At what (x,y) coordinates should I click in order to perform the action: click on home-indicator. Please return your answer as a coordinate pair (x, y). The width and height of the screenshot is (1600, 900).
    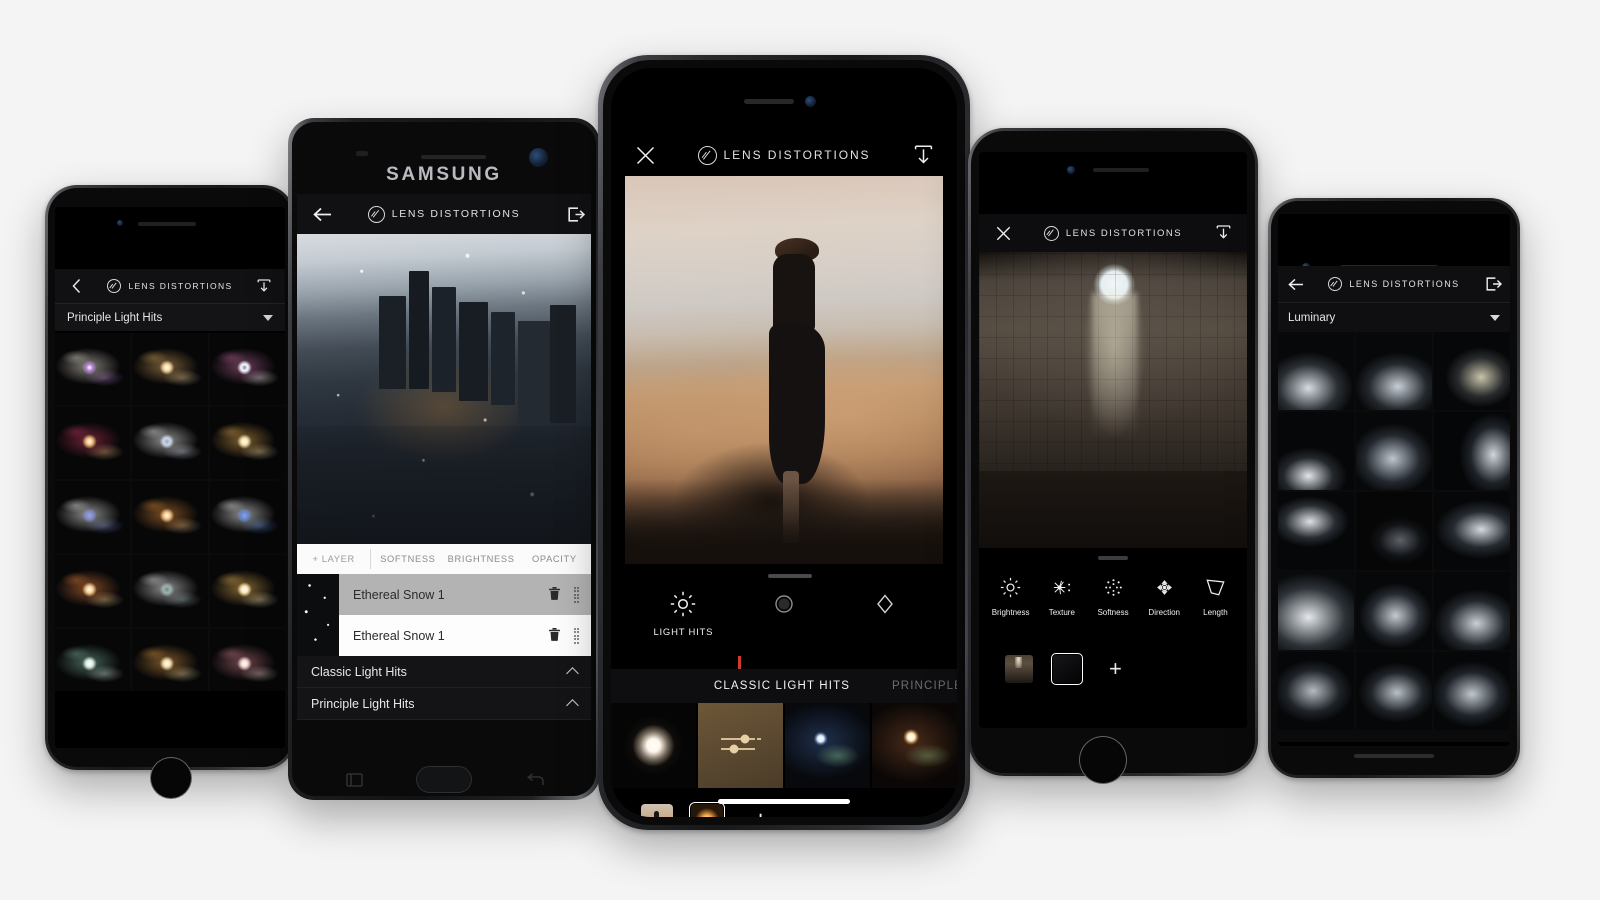
    Looking at the image, I should click on (784, 801).